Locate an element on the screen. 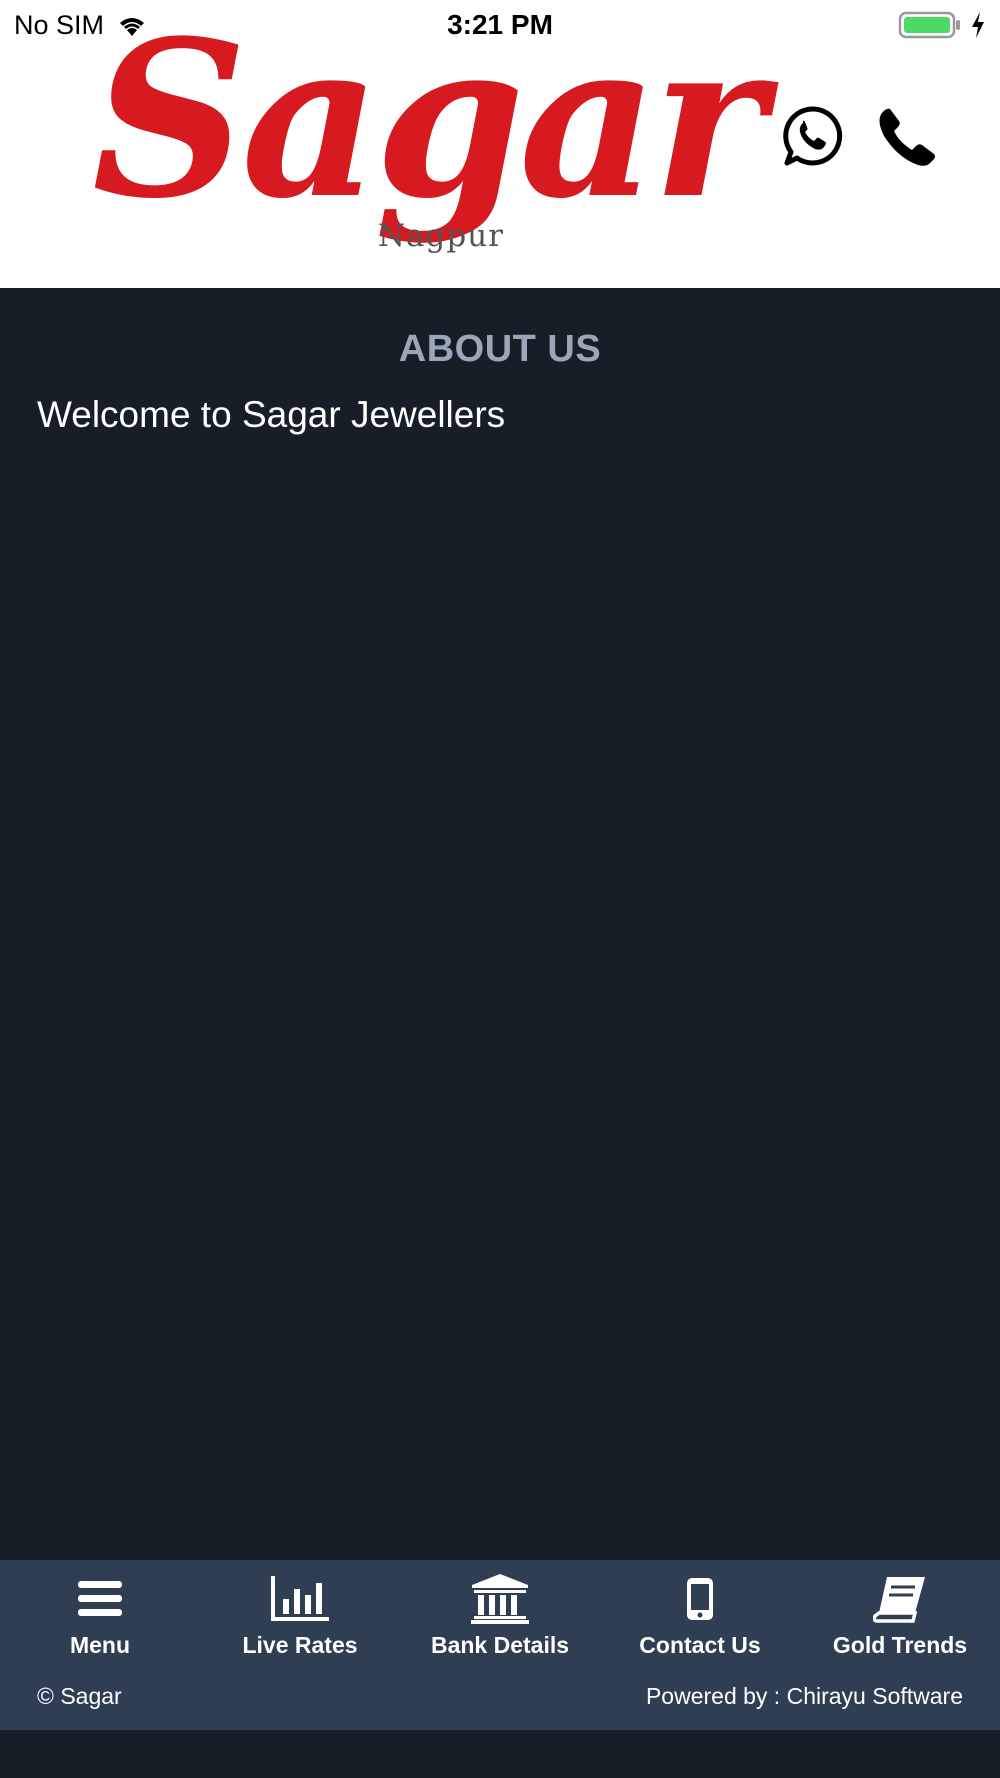 This screenshot has height=1778, width=1000. nav-label-bank-details: Bank Details is located at coordinates (500, 1645).